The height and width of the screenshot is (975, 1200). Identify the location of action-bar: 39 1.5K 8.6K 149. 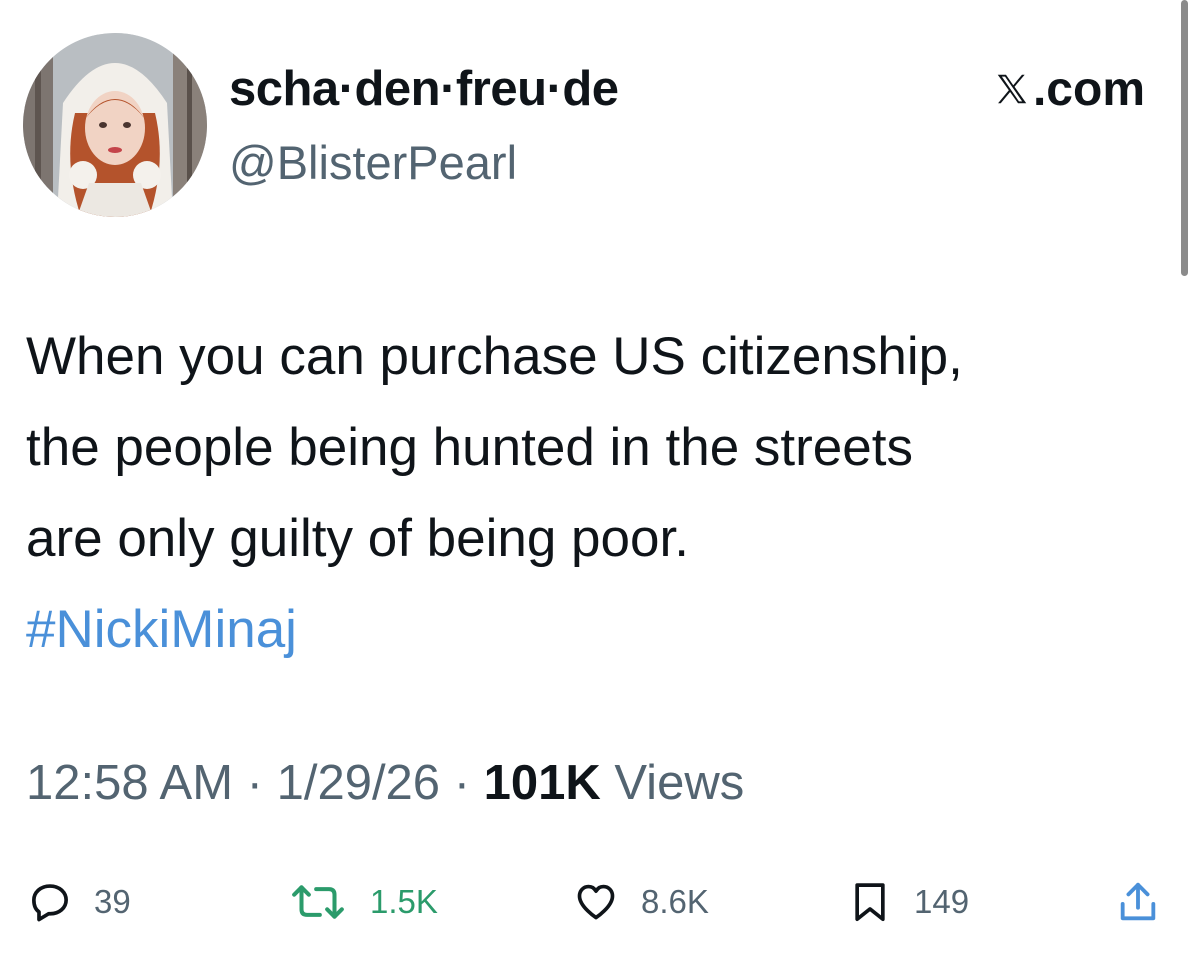
(600, 902).